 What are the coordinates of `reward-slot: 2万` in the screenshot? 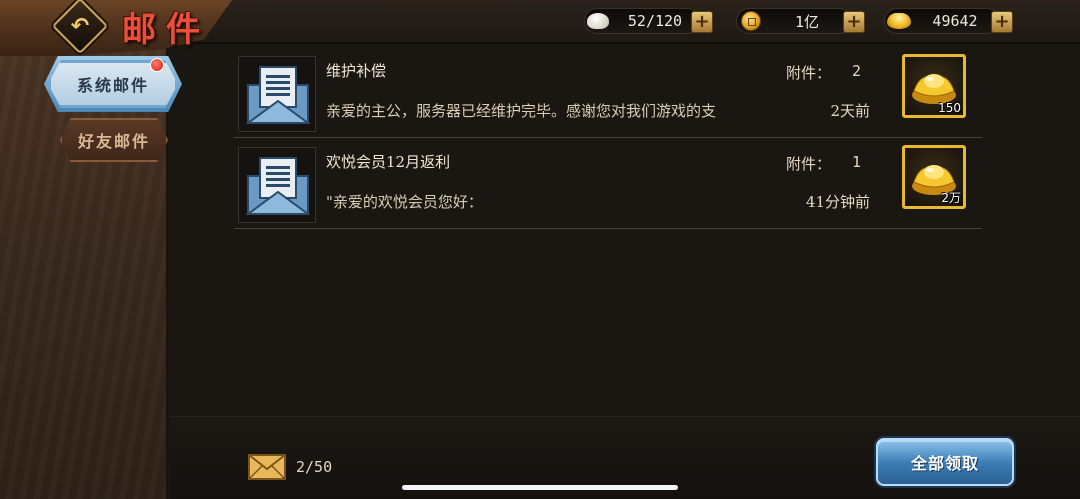 It's located at (934, 177).